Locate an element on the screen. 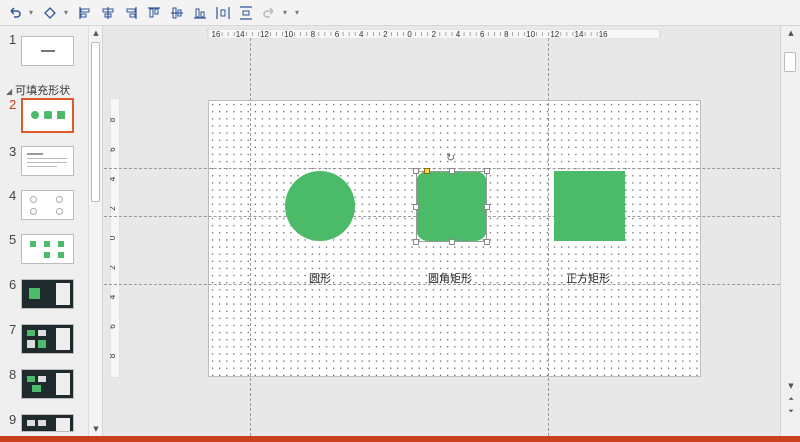  ruler-tick-label: 16 is located at coordinates (216, 34).